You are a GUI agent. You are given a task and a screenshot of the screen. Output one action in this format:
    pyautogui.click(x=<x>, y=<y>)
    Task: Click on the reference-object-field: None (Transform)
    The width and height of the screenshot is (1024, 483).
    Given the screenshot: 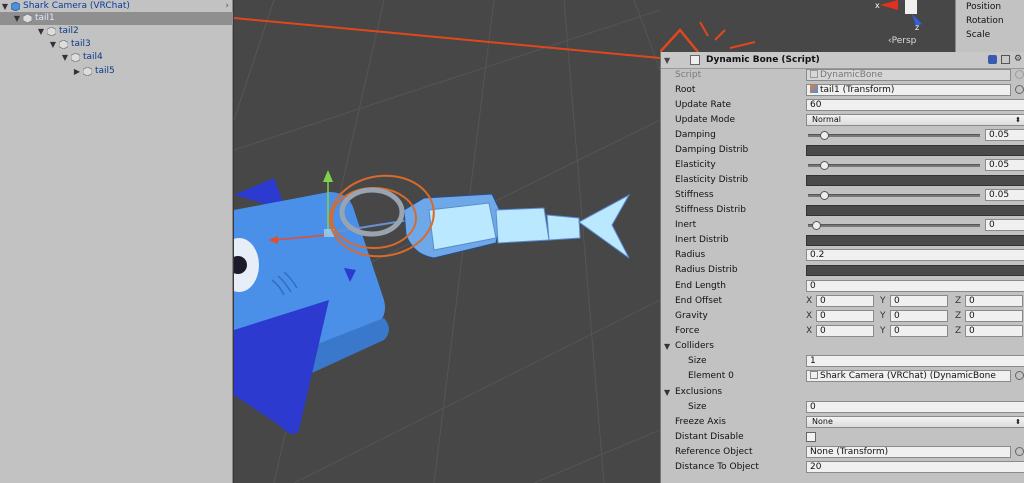 What is the action you would take?
    pyautogui.click(x=908, y=452)
    